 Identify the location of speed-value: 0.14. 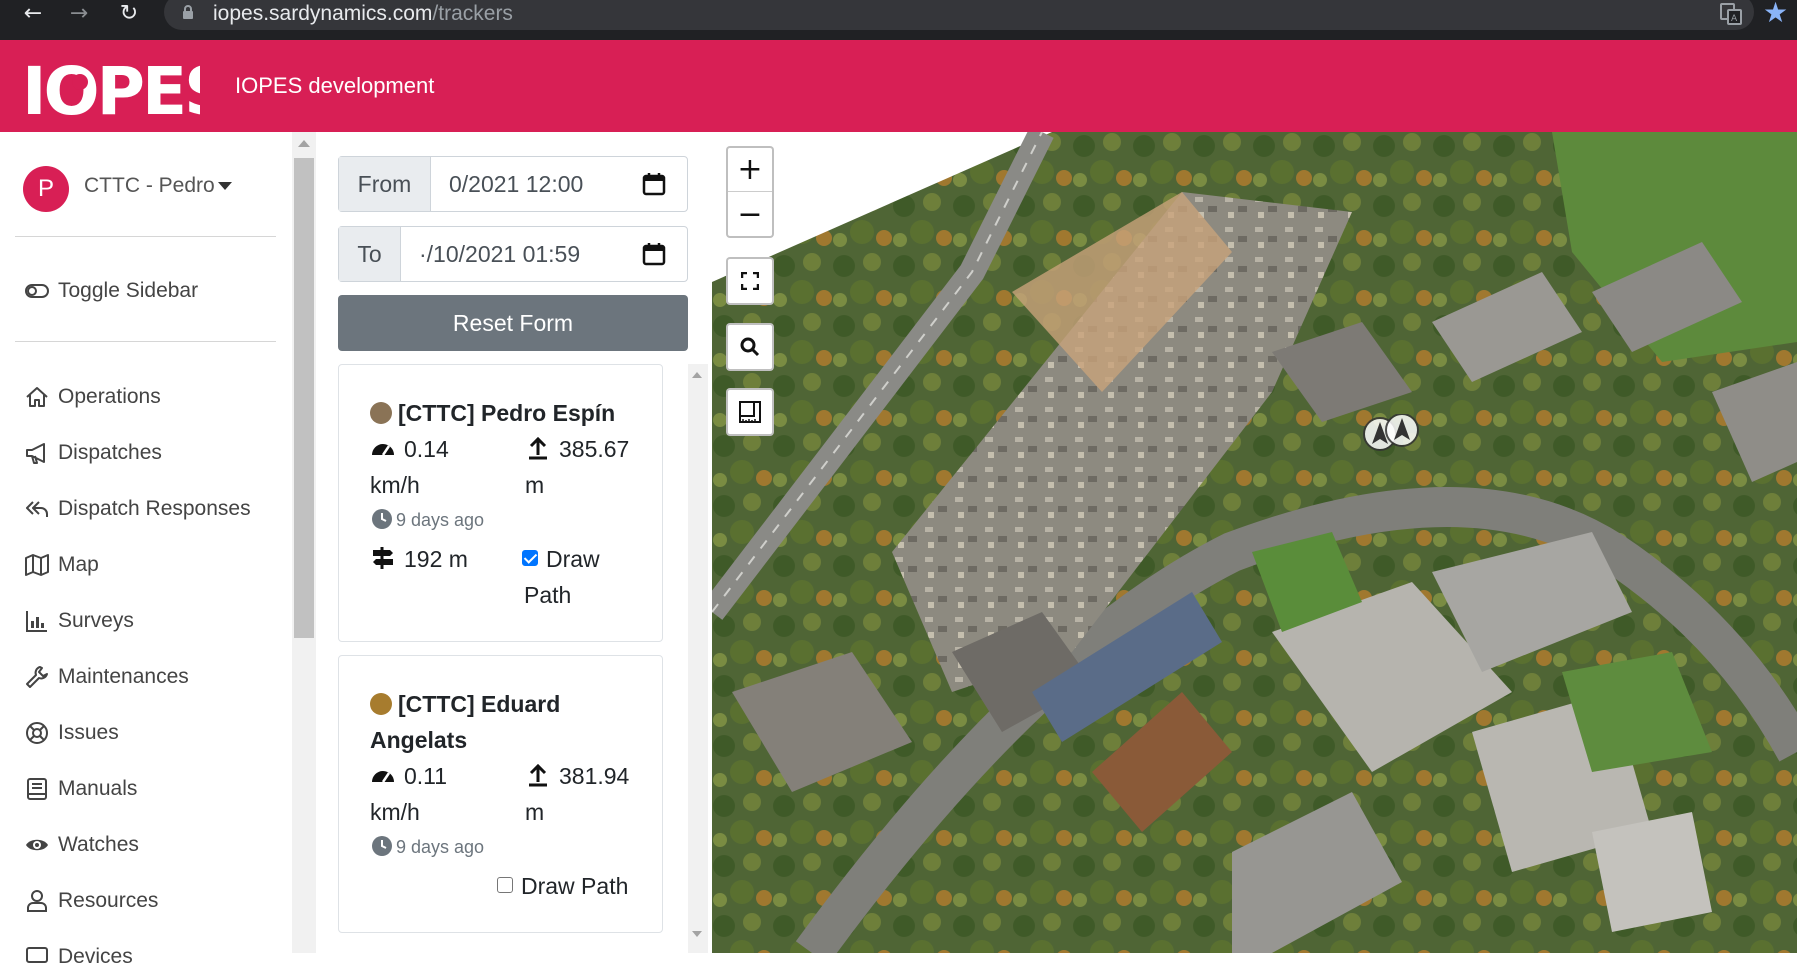
(409, 449).